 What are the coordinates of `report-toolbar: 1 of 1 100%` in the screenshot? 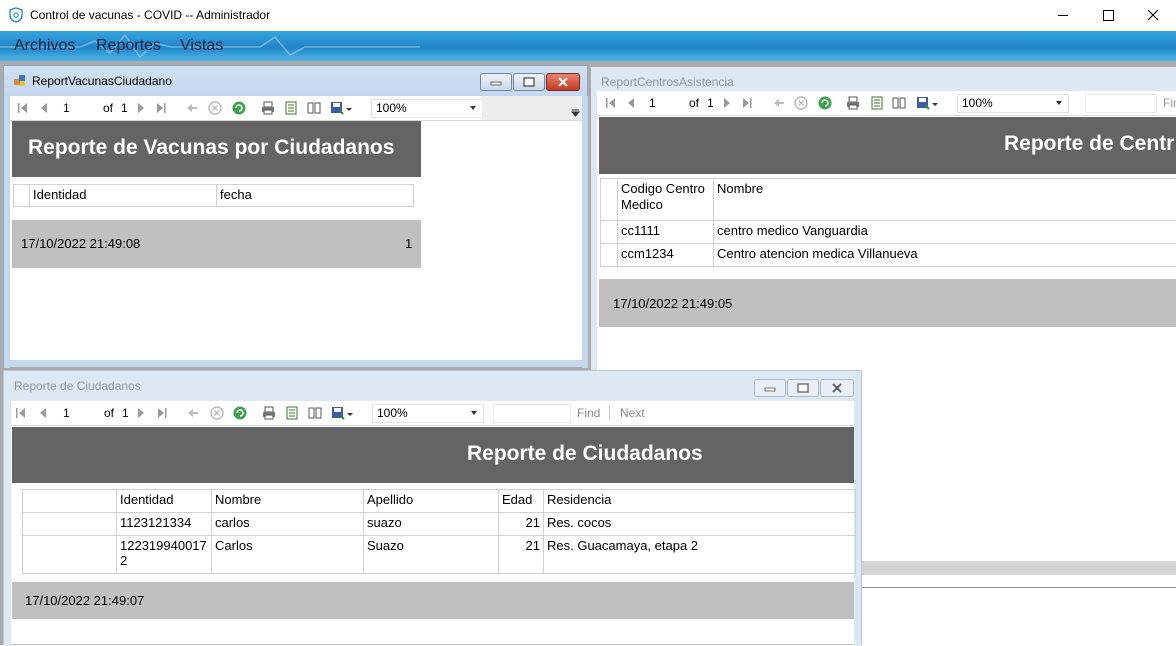 It's located at (296, 108).